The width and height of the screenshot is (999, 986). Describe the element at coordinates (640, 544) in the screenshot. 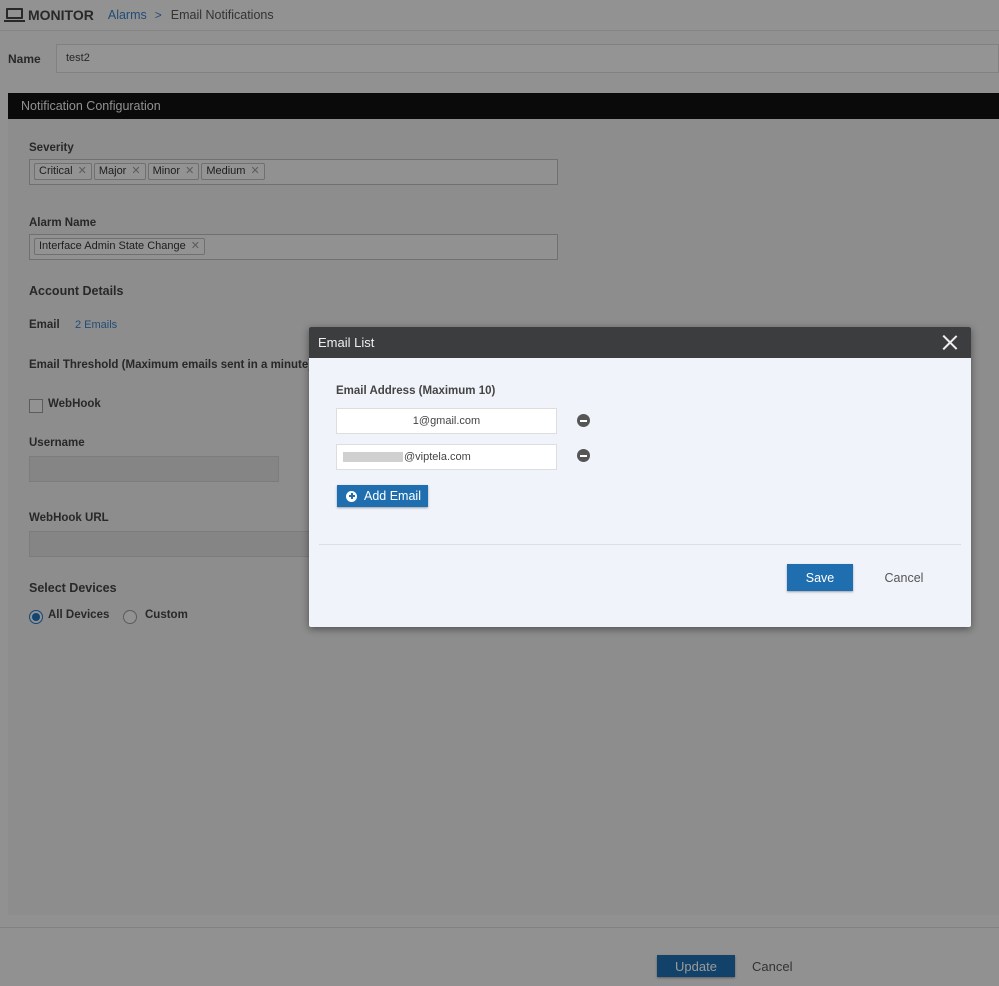

I see `modal-divider` at that location.